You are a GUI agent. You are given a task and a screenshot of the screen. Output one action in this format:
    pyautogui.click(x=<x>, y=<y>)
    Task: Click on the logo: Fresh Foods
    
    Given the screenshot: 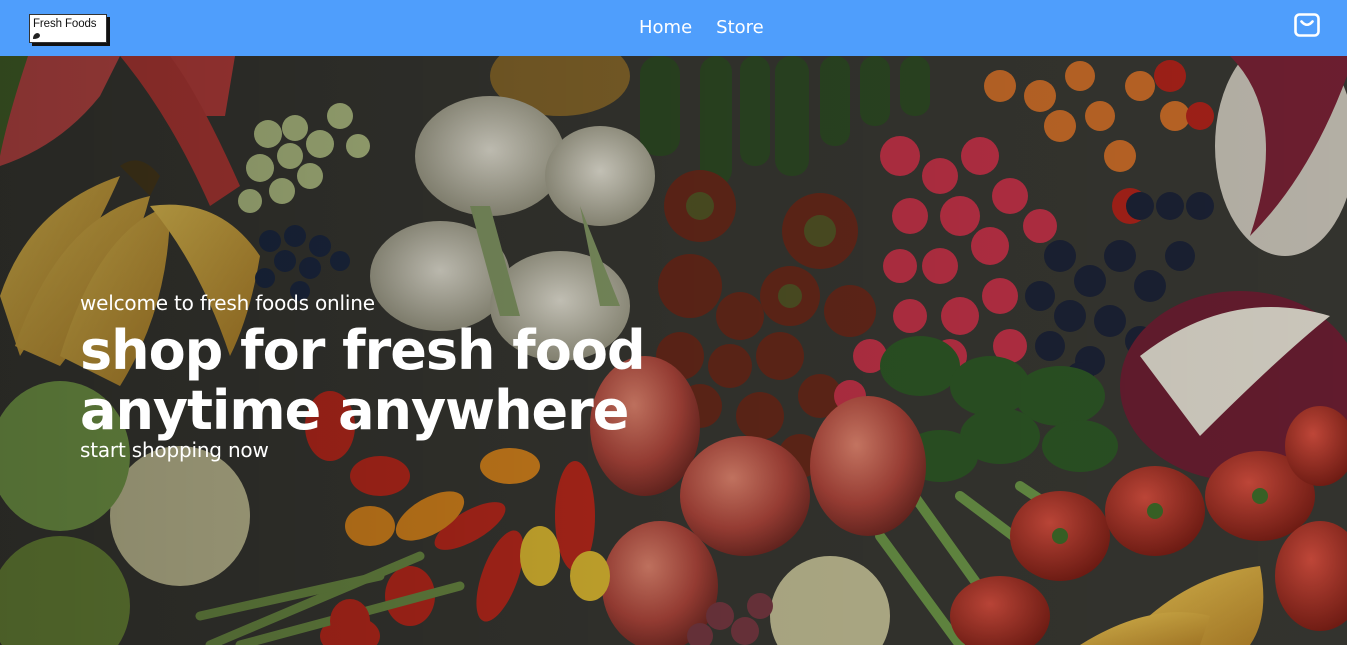 What is the action you would take?
    pyautogui.click(x=68, y=28)
    